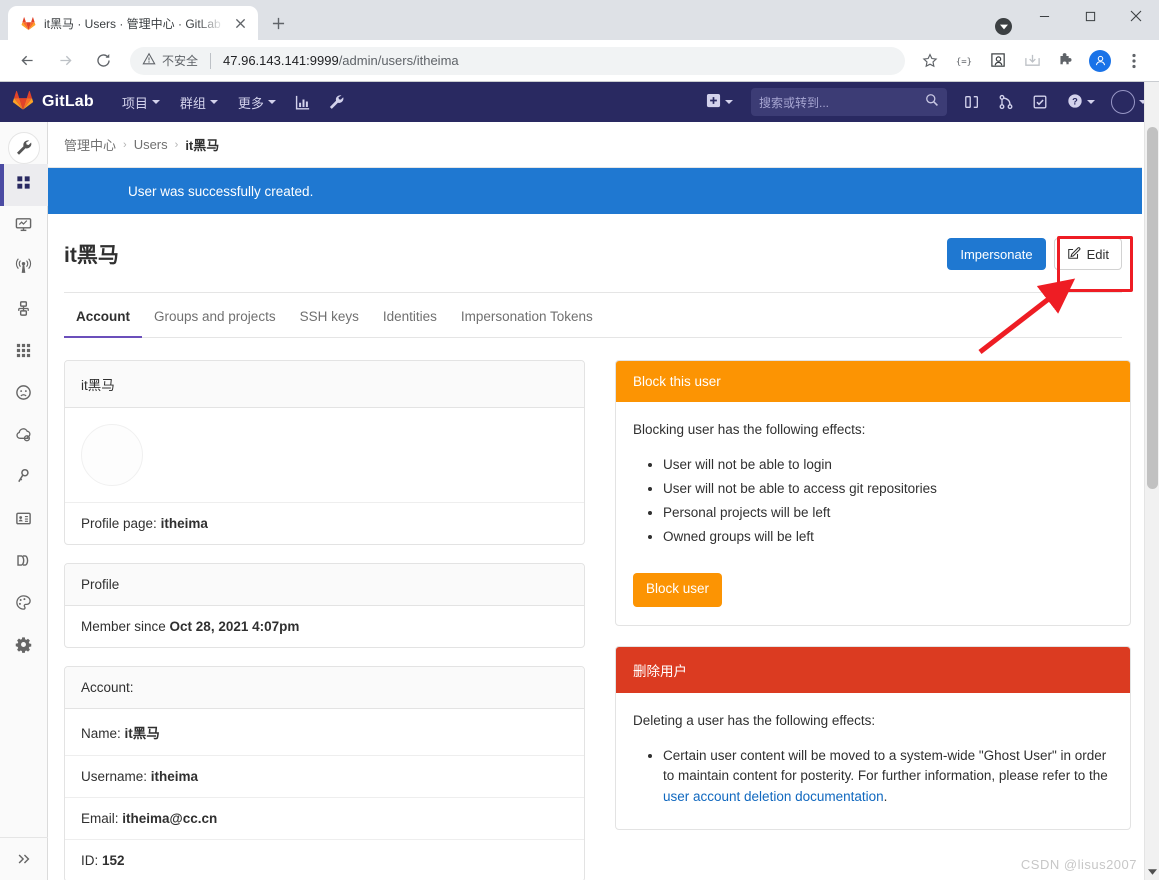 This screenshot has width=1159, height=880. I want to click on new-tab-button, so click(278, 23).